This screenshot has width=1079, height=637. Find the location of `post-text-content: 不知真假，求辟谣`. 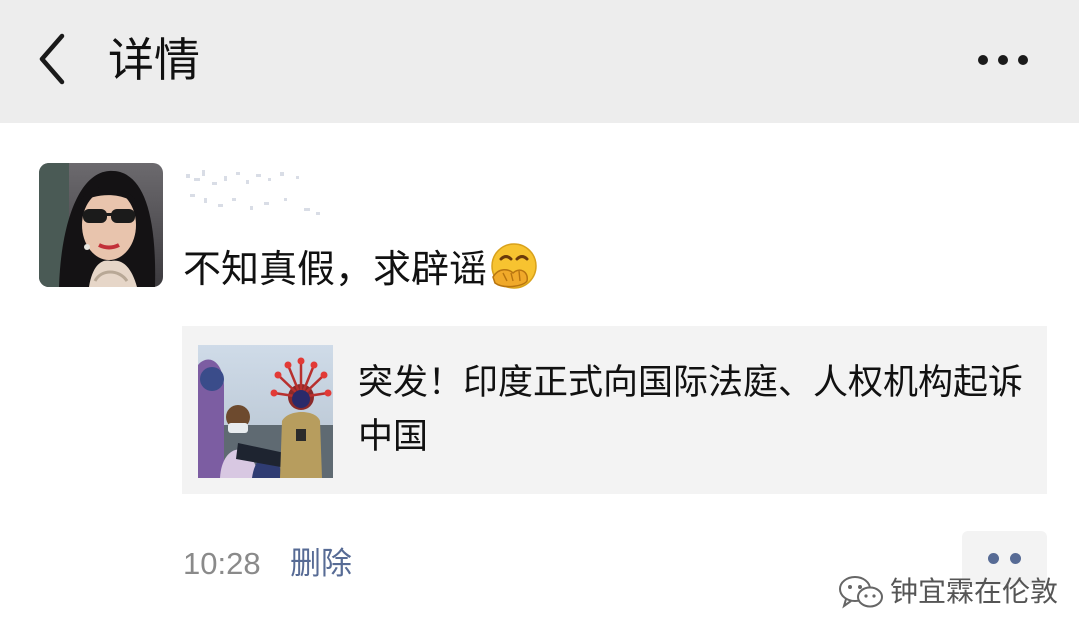

post-text-content: 不知真假，求辟谣 is located at coordinates (335, 269).